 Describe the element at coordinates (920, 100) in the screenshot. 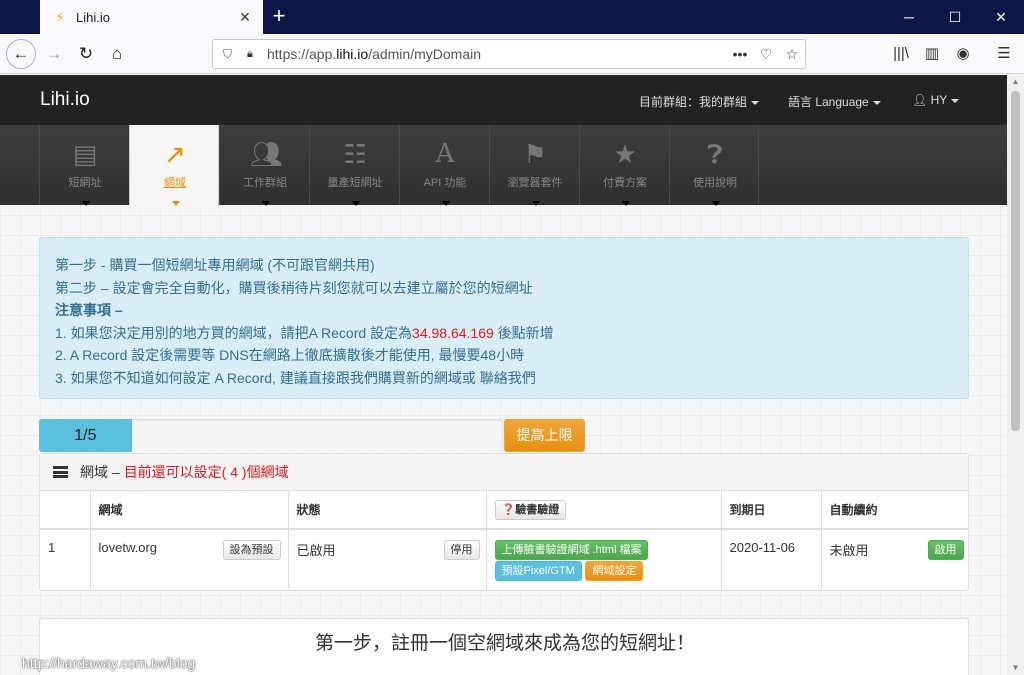

I see `user-icon: 👤︎` at that location.